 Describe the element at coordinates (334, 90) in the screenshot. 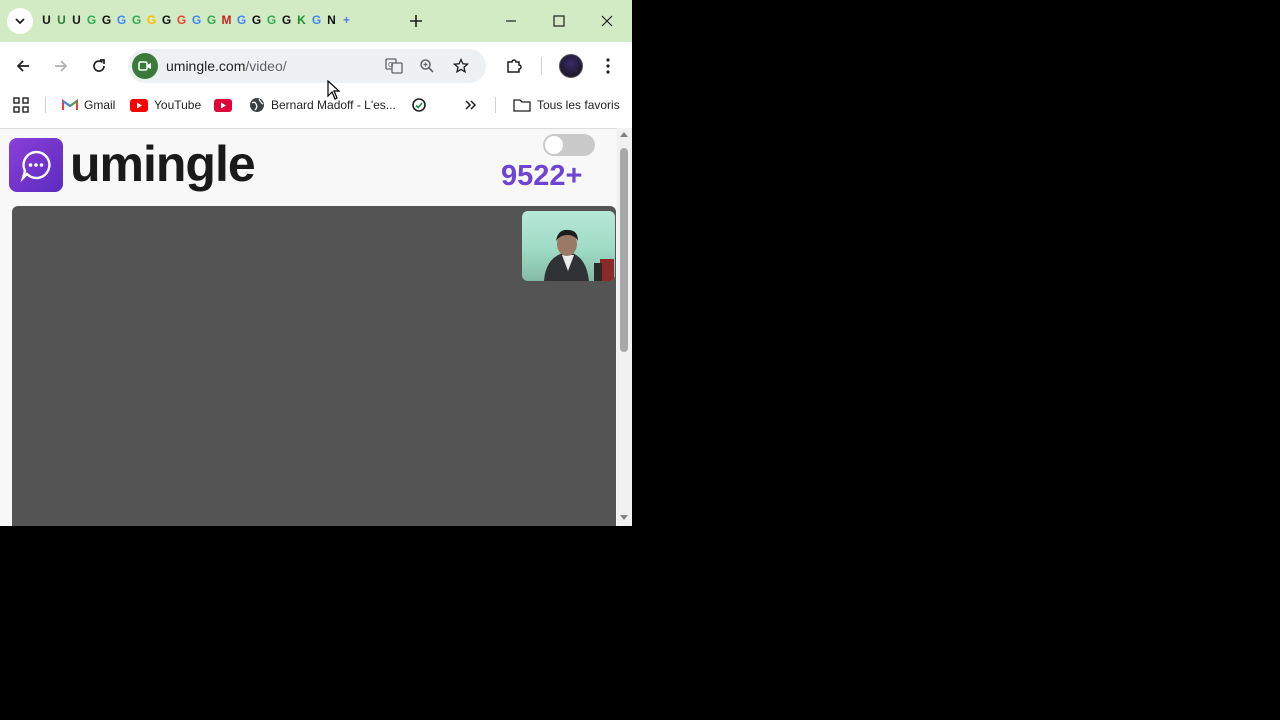

I see `mouse-pointer-icon` at that location.